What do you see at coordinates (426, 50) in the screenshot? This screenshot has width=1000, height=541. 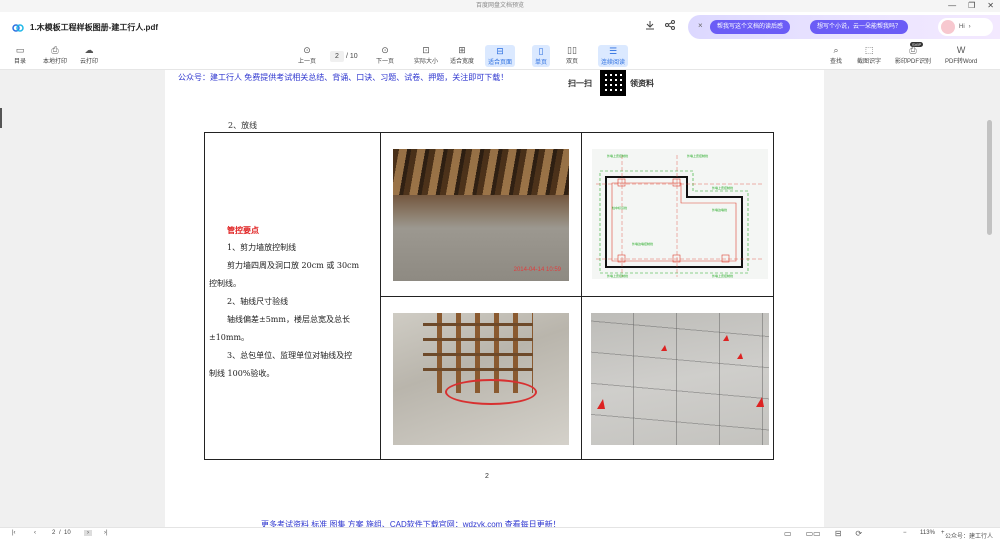 I see `actual-size-icon: ⊡` at bounding box center [426, 50].